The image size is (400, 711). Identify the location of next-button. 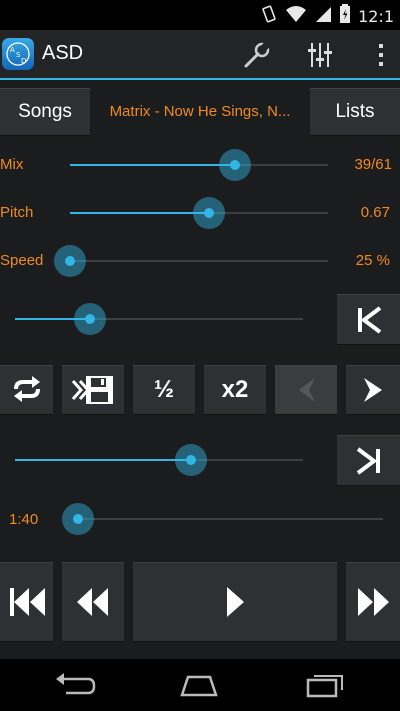
(373, 390).